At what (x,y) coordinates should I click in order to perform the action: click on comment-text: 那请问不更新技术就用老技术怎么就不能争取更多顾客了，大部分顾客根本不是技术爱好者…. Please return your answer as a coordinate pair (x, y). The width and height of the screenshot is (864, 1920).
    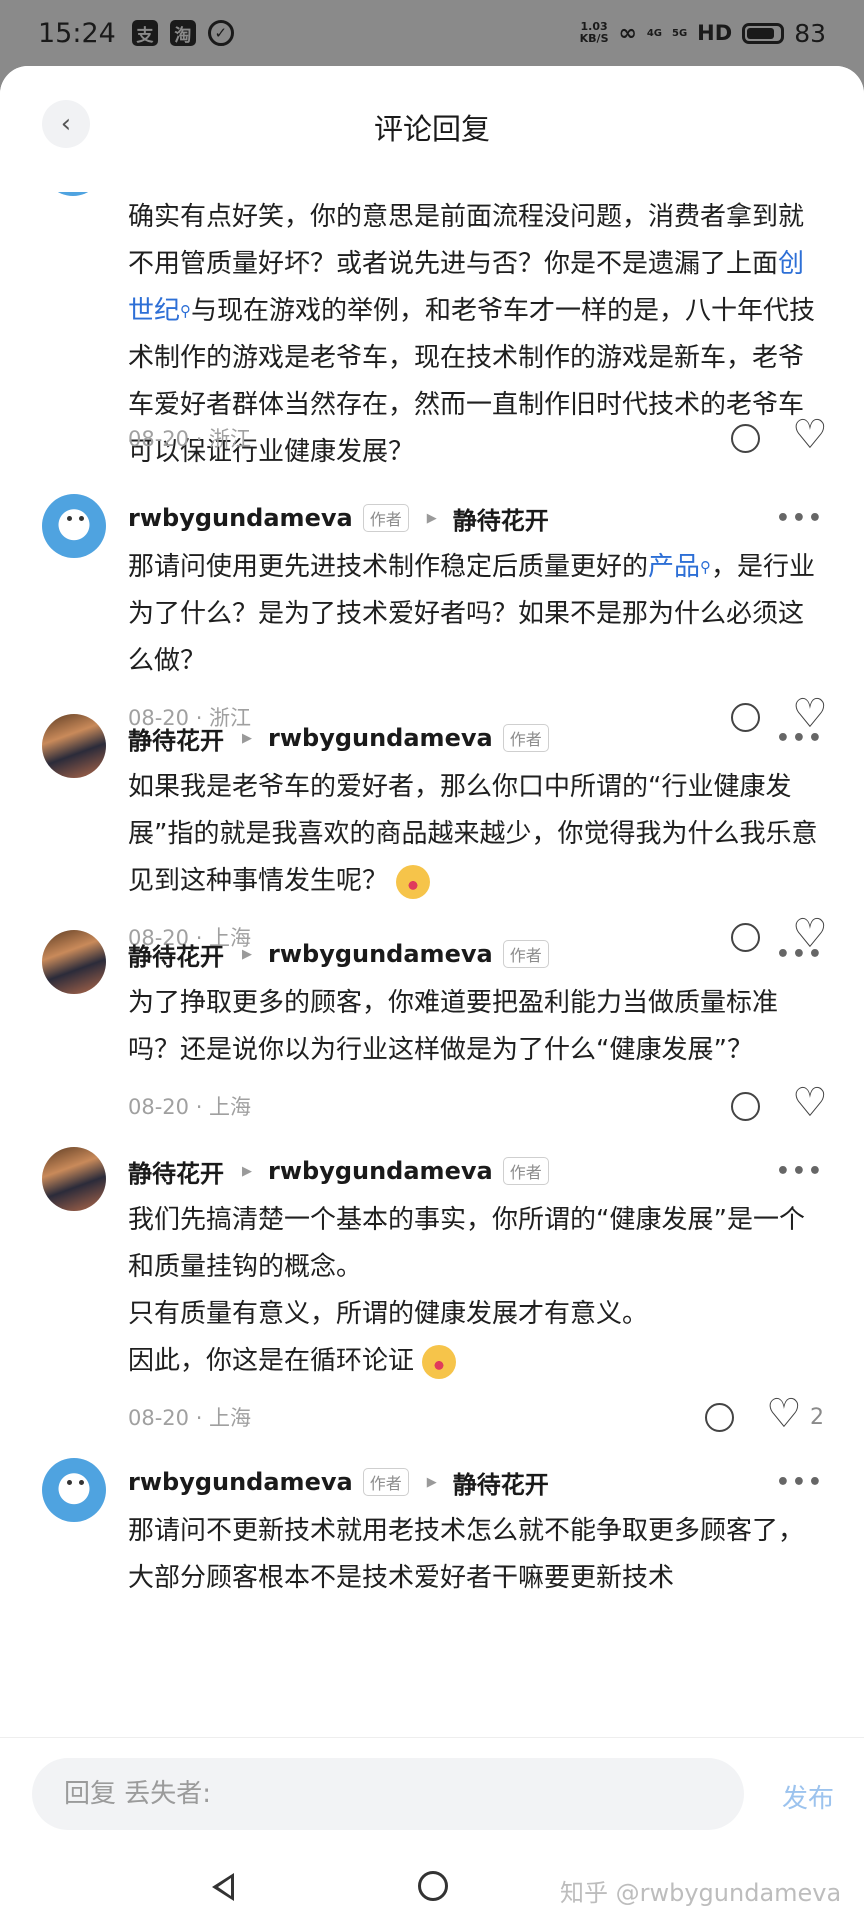
    Looking at the image, I should click on (466, 1554).